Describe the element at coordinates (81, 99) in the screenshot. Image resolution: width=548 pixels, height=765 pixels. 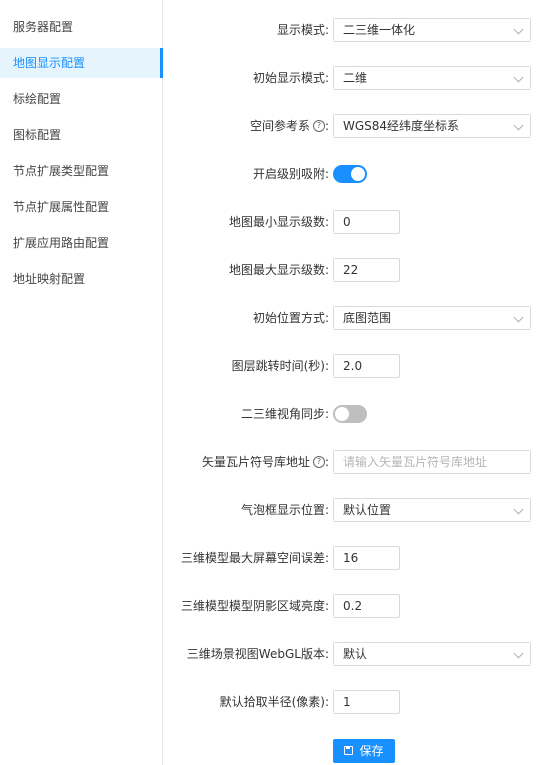
I see `sidebar-item-plotting-config: 标绘配置` at that location.